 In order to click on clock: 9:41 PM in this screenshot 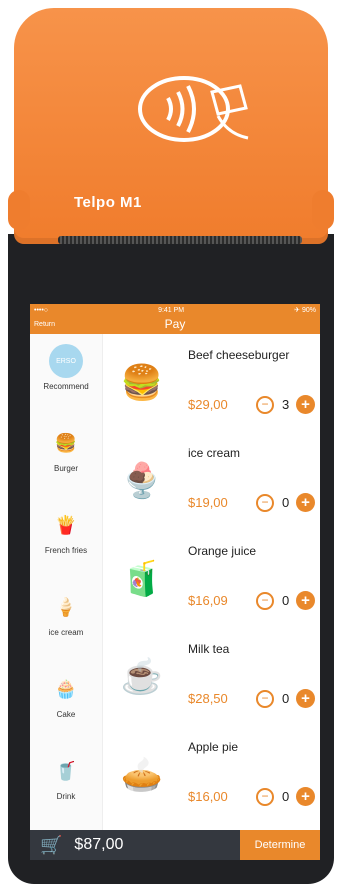, I will do `click(171, 310)`.